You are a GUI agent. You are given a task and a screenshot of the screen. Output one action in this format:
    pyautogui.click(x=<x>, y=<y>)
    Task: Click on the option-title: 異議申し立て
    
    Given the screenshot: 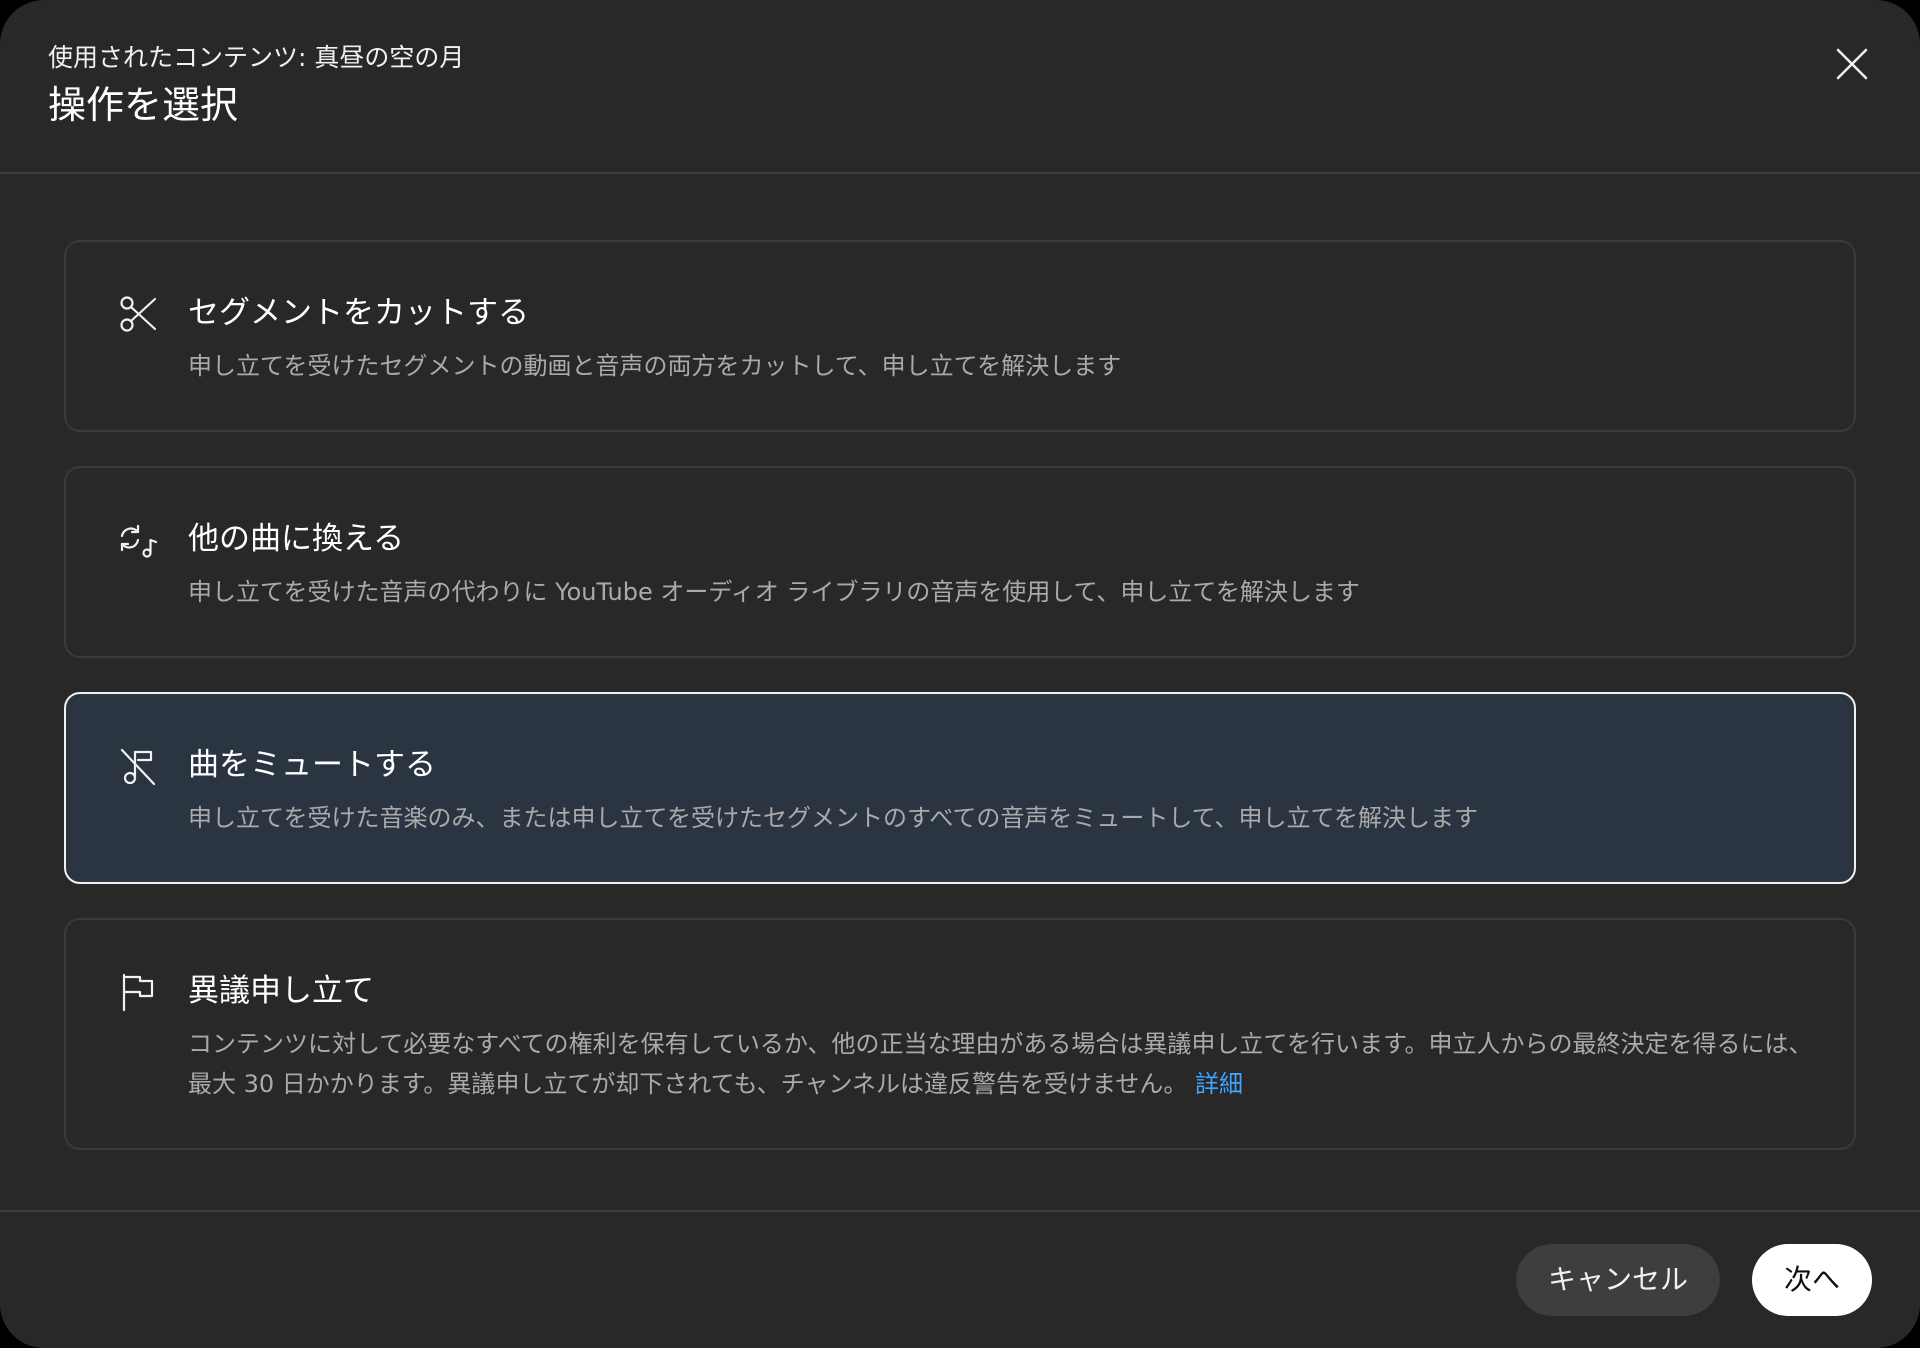 What is the action you would take?
    pyautogui.click(x=281, y=991)
    